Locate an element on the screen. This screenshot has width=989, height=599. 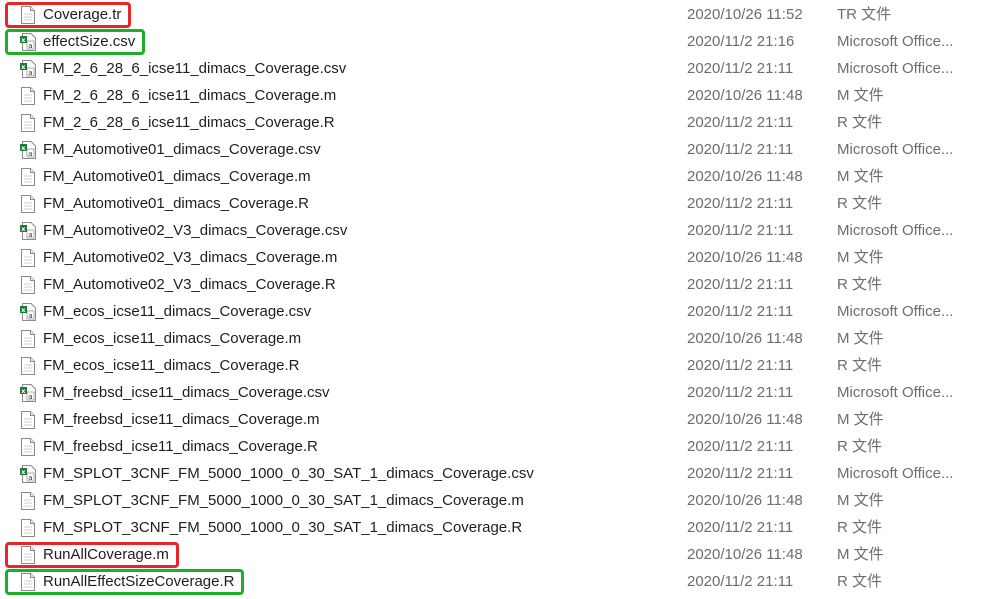
file-name: FM_ecos_icse11_dimacs_Coverage.m is located at coordinates (172, 338).